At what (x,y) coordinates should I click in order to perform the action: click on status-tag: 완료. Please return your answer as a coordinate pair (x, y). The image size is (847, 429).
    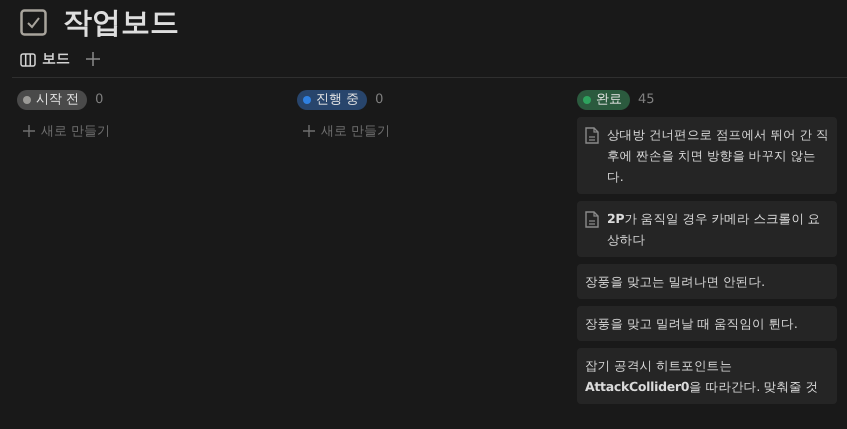
    Looking at the image, I should click on (603, 100).